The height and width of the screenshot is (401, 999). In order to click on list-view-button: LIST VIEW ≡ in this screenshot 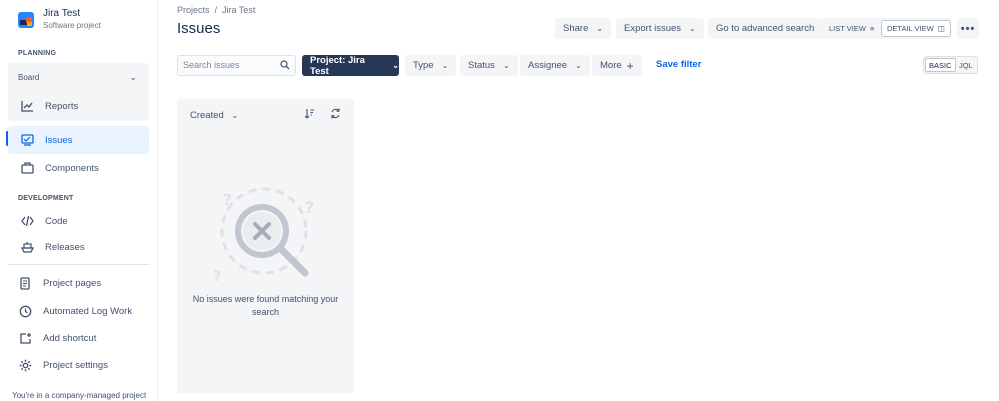, I will do `click(851, 28)`.